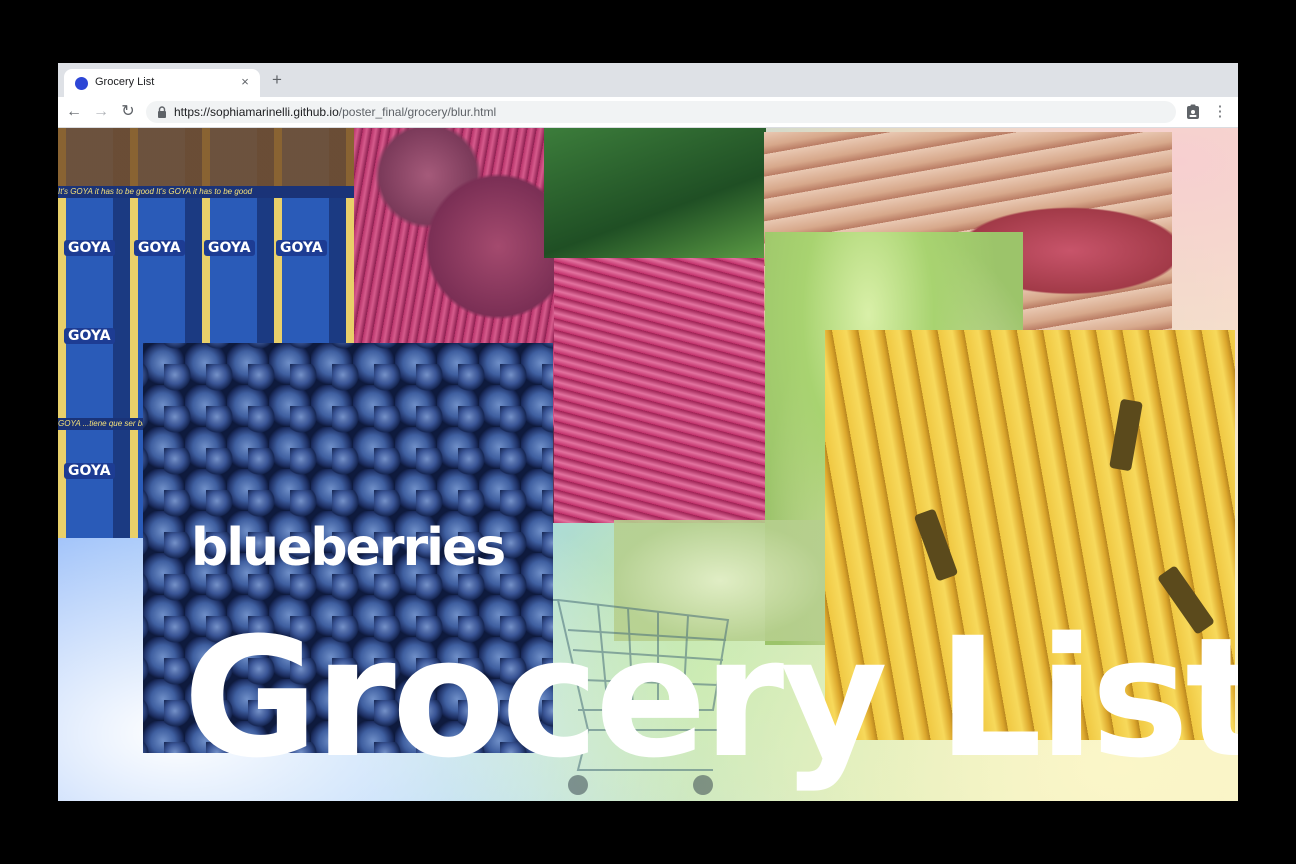  I want to click on tab-title: Grocery List, so click(125, 82).